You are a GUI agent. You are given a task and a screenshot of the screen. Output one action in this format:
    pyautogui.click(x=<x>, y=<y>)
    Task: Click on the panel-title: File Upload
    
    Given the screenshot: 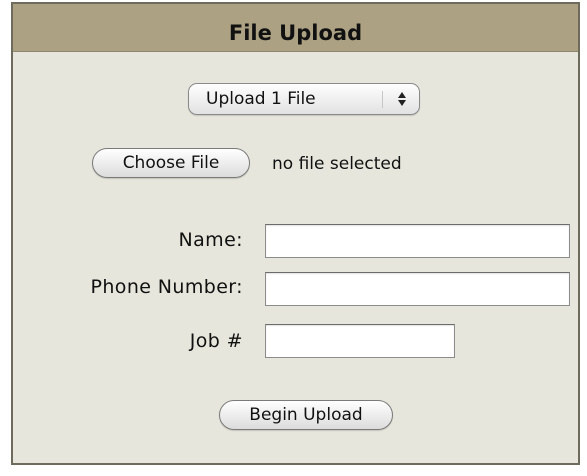 What is the action you would take?
    pyautogui.click(x=295, y=32)
    